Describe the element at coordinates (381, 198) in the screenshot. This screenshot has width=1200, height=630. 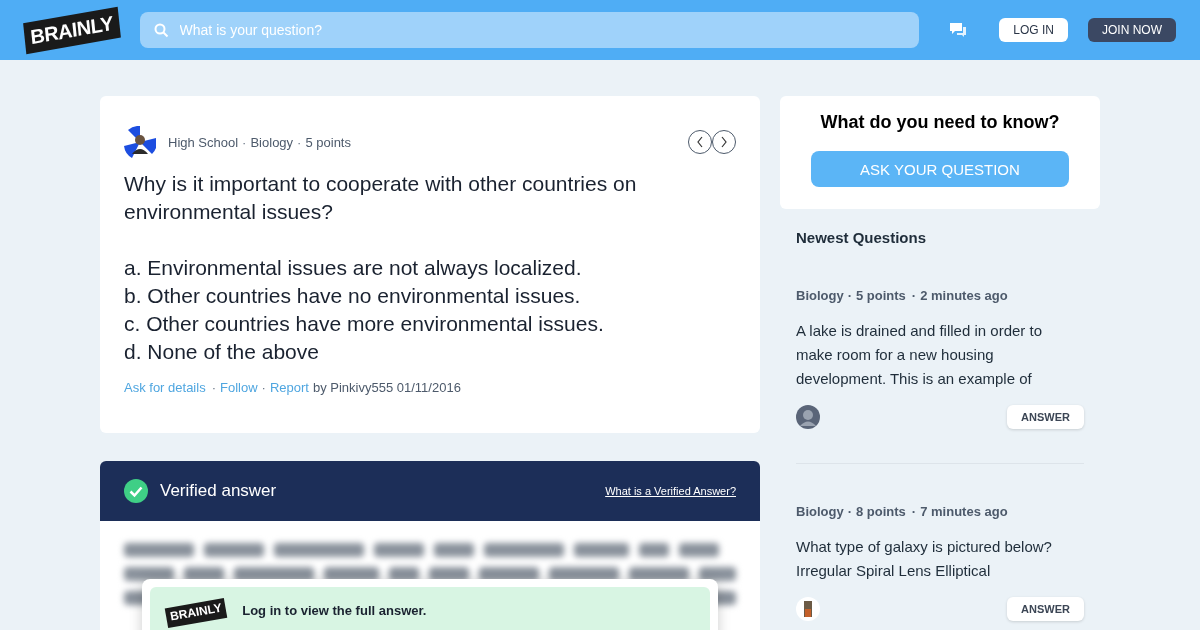
I see `question-text: Why is it important to cooperate with other countries on environmental issues?` at that location.